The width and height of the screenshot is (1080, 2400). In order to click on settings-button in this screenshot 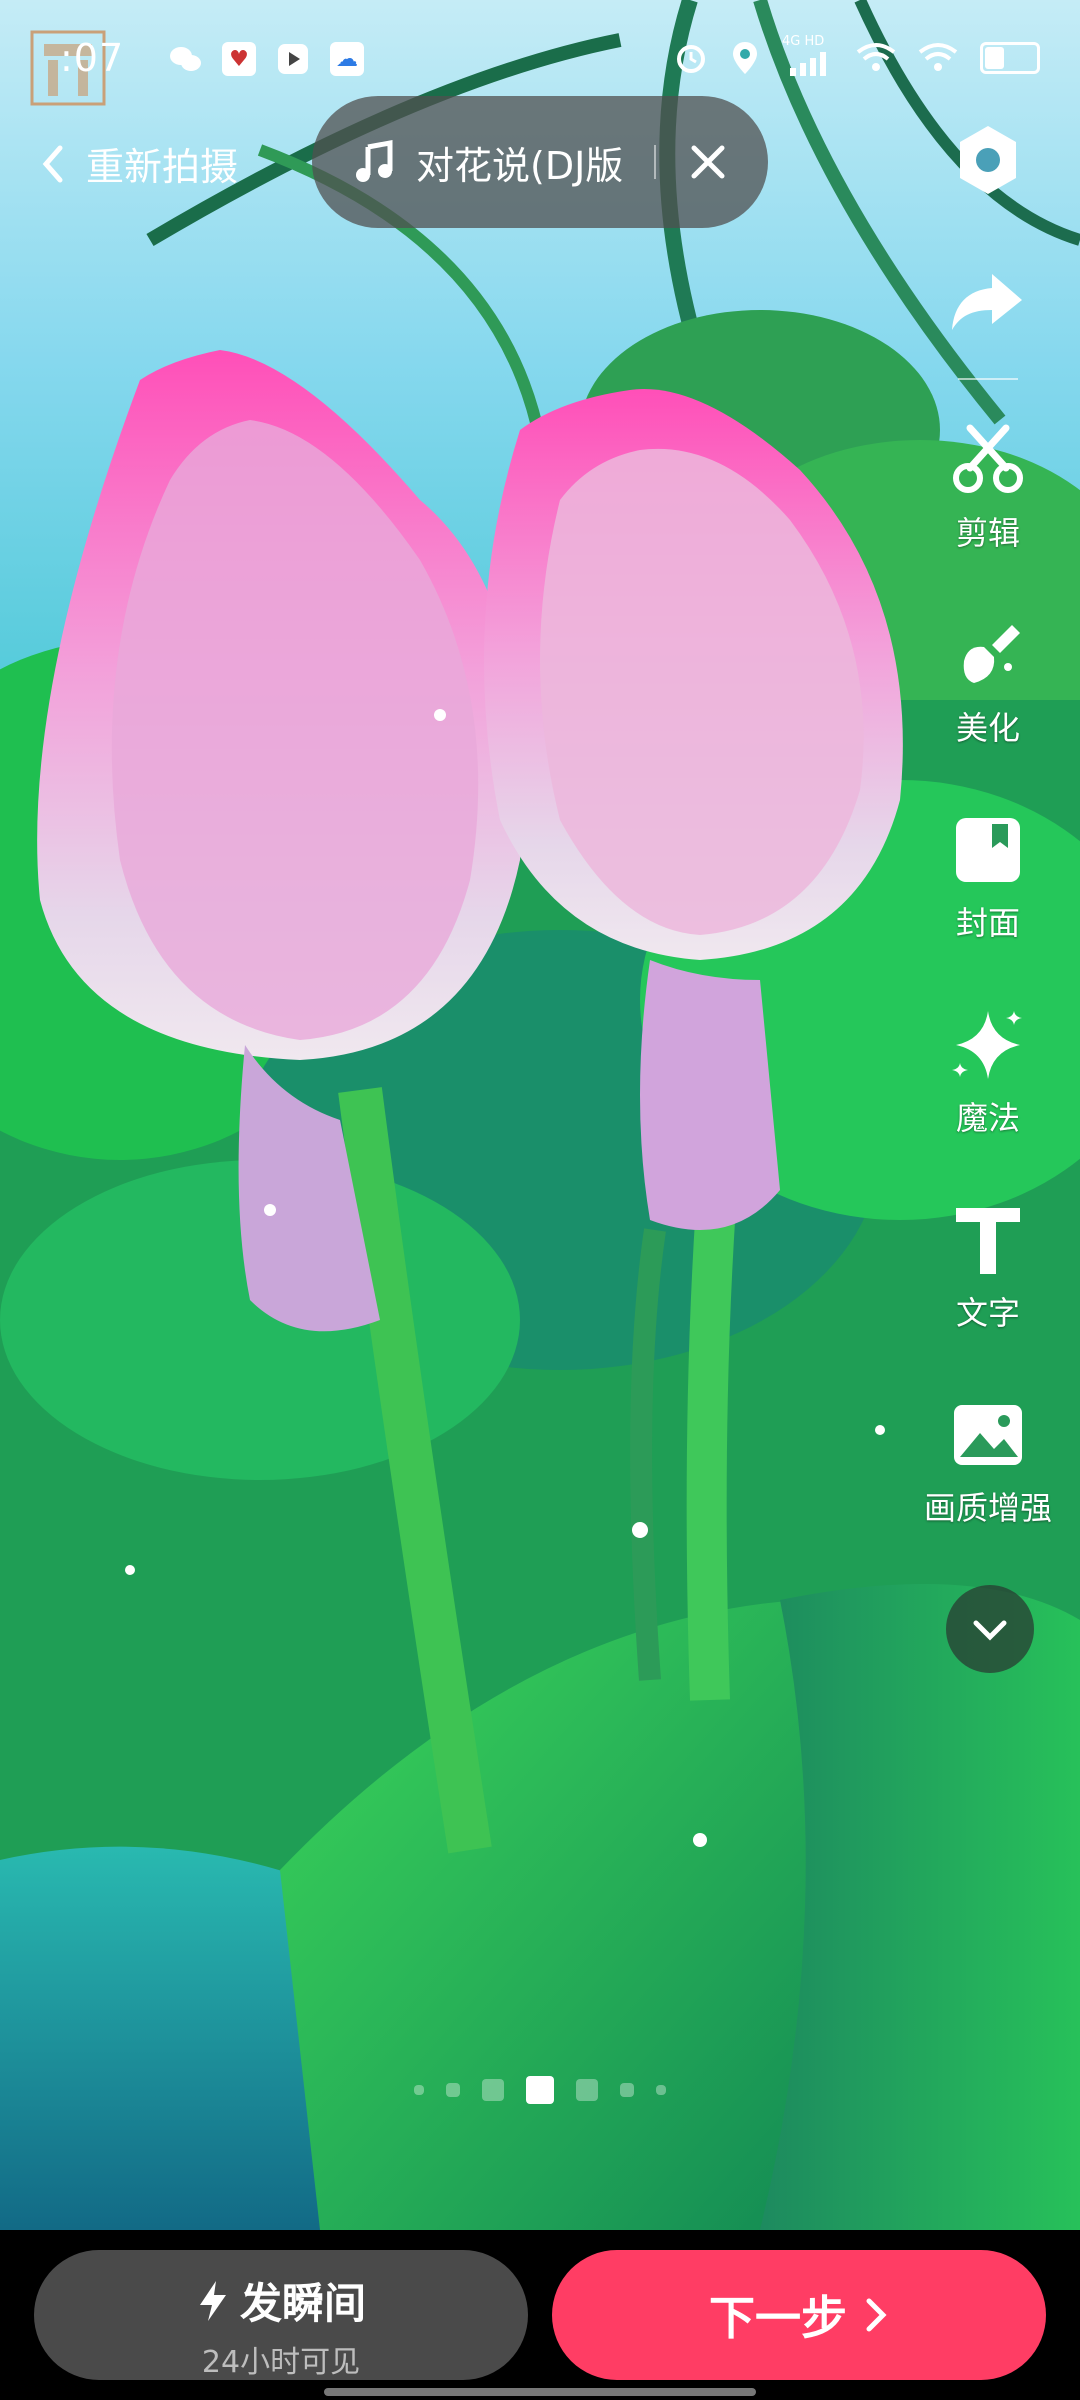, I will do `click(988, 162)`.